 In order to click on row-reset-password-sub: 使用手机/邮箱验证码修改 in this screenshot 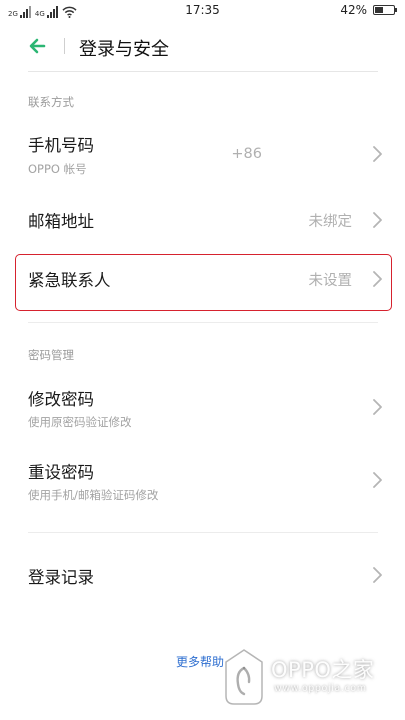, I will do `click(93, 495)`.